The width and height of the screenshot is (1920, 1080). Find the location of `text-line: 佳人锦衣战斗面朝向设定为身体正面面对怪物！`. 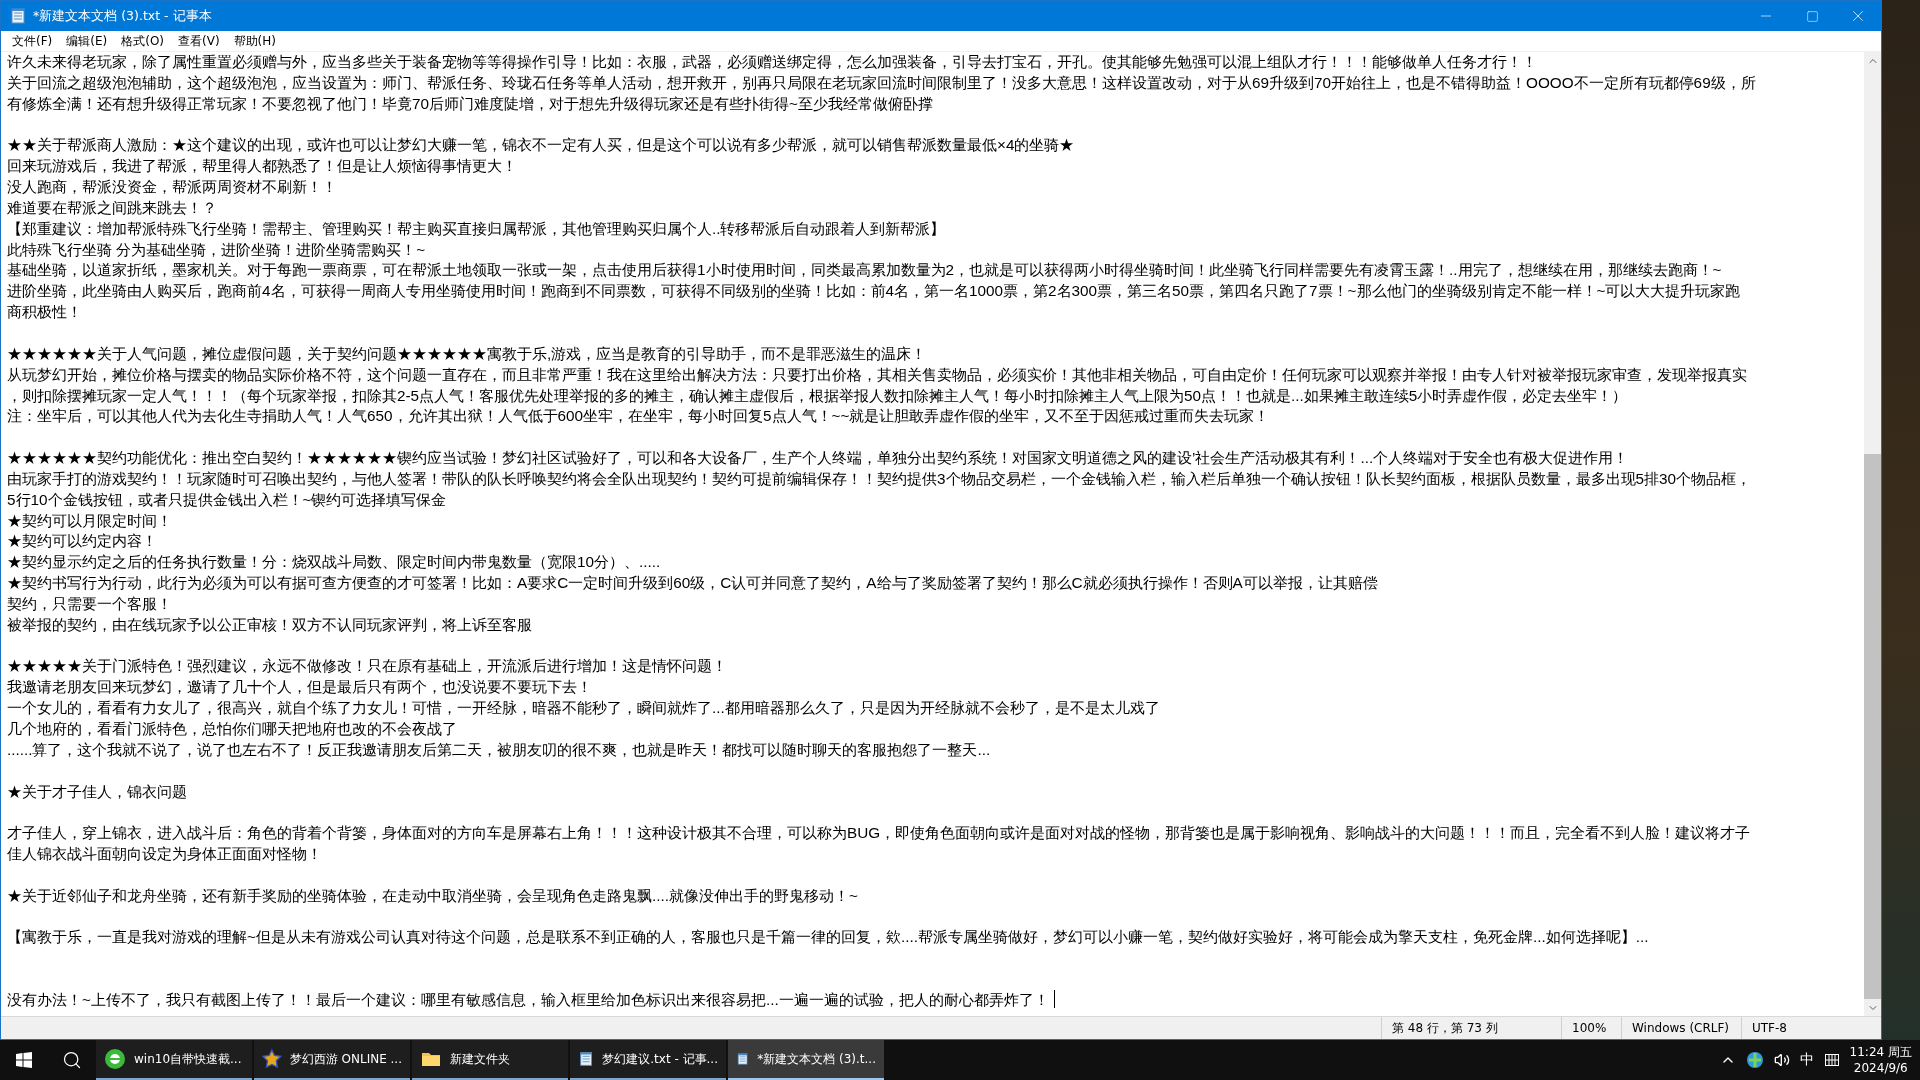

text-line: 佳人锦衣战斗面朝向设定为身体正面面对怪物！ is located at coordinates (164, 854).